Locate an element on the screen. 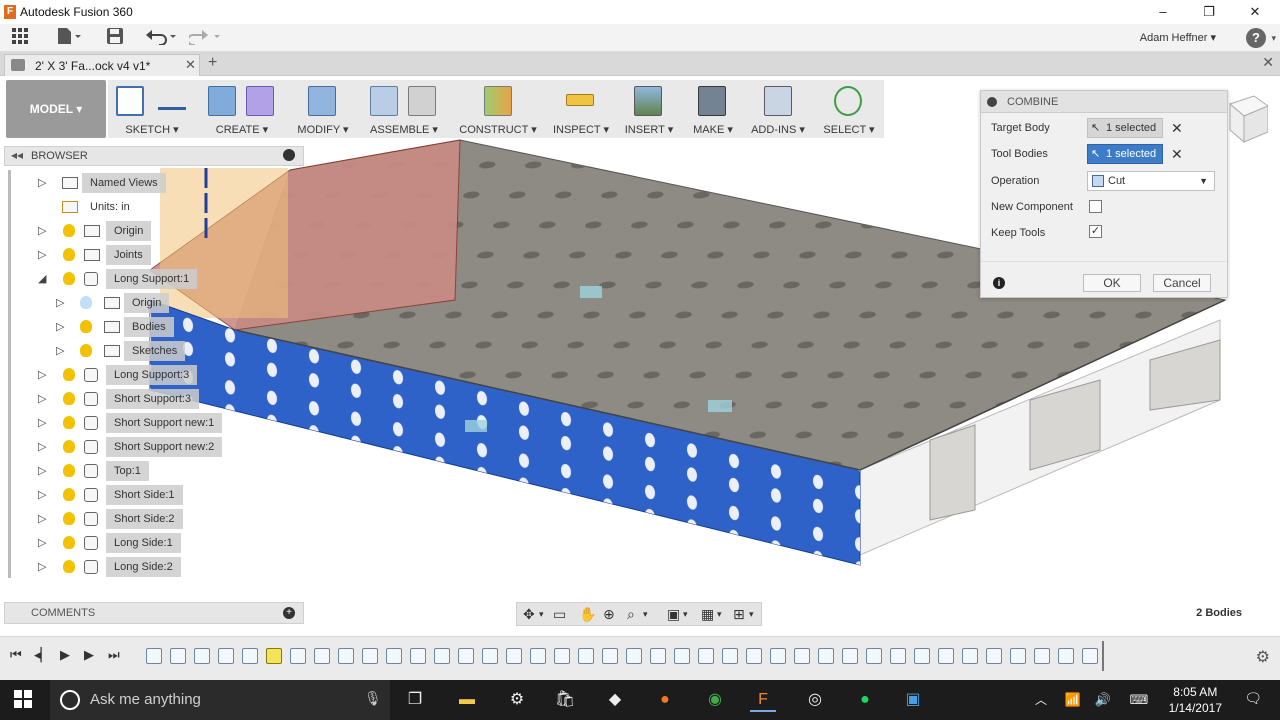 Image resolution: width=1280 pixels, height=720 pixels. orbit-dropdown-icon: ▾ is located at coordinates (541, 614).